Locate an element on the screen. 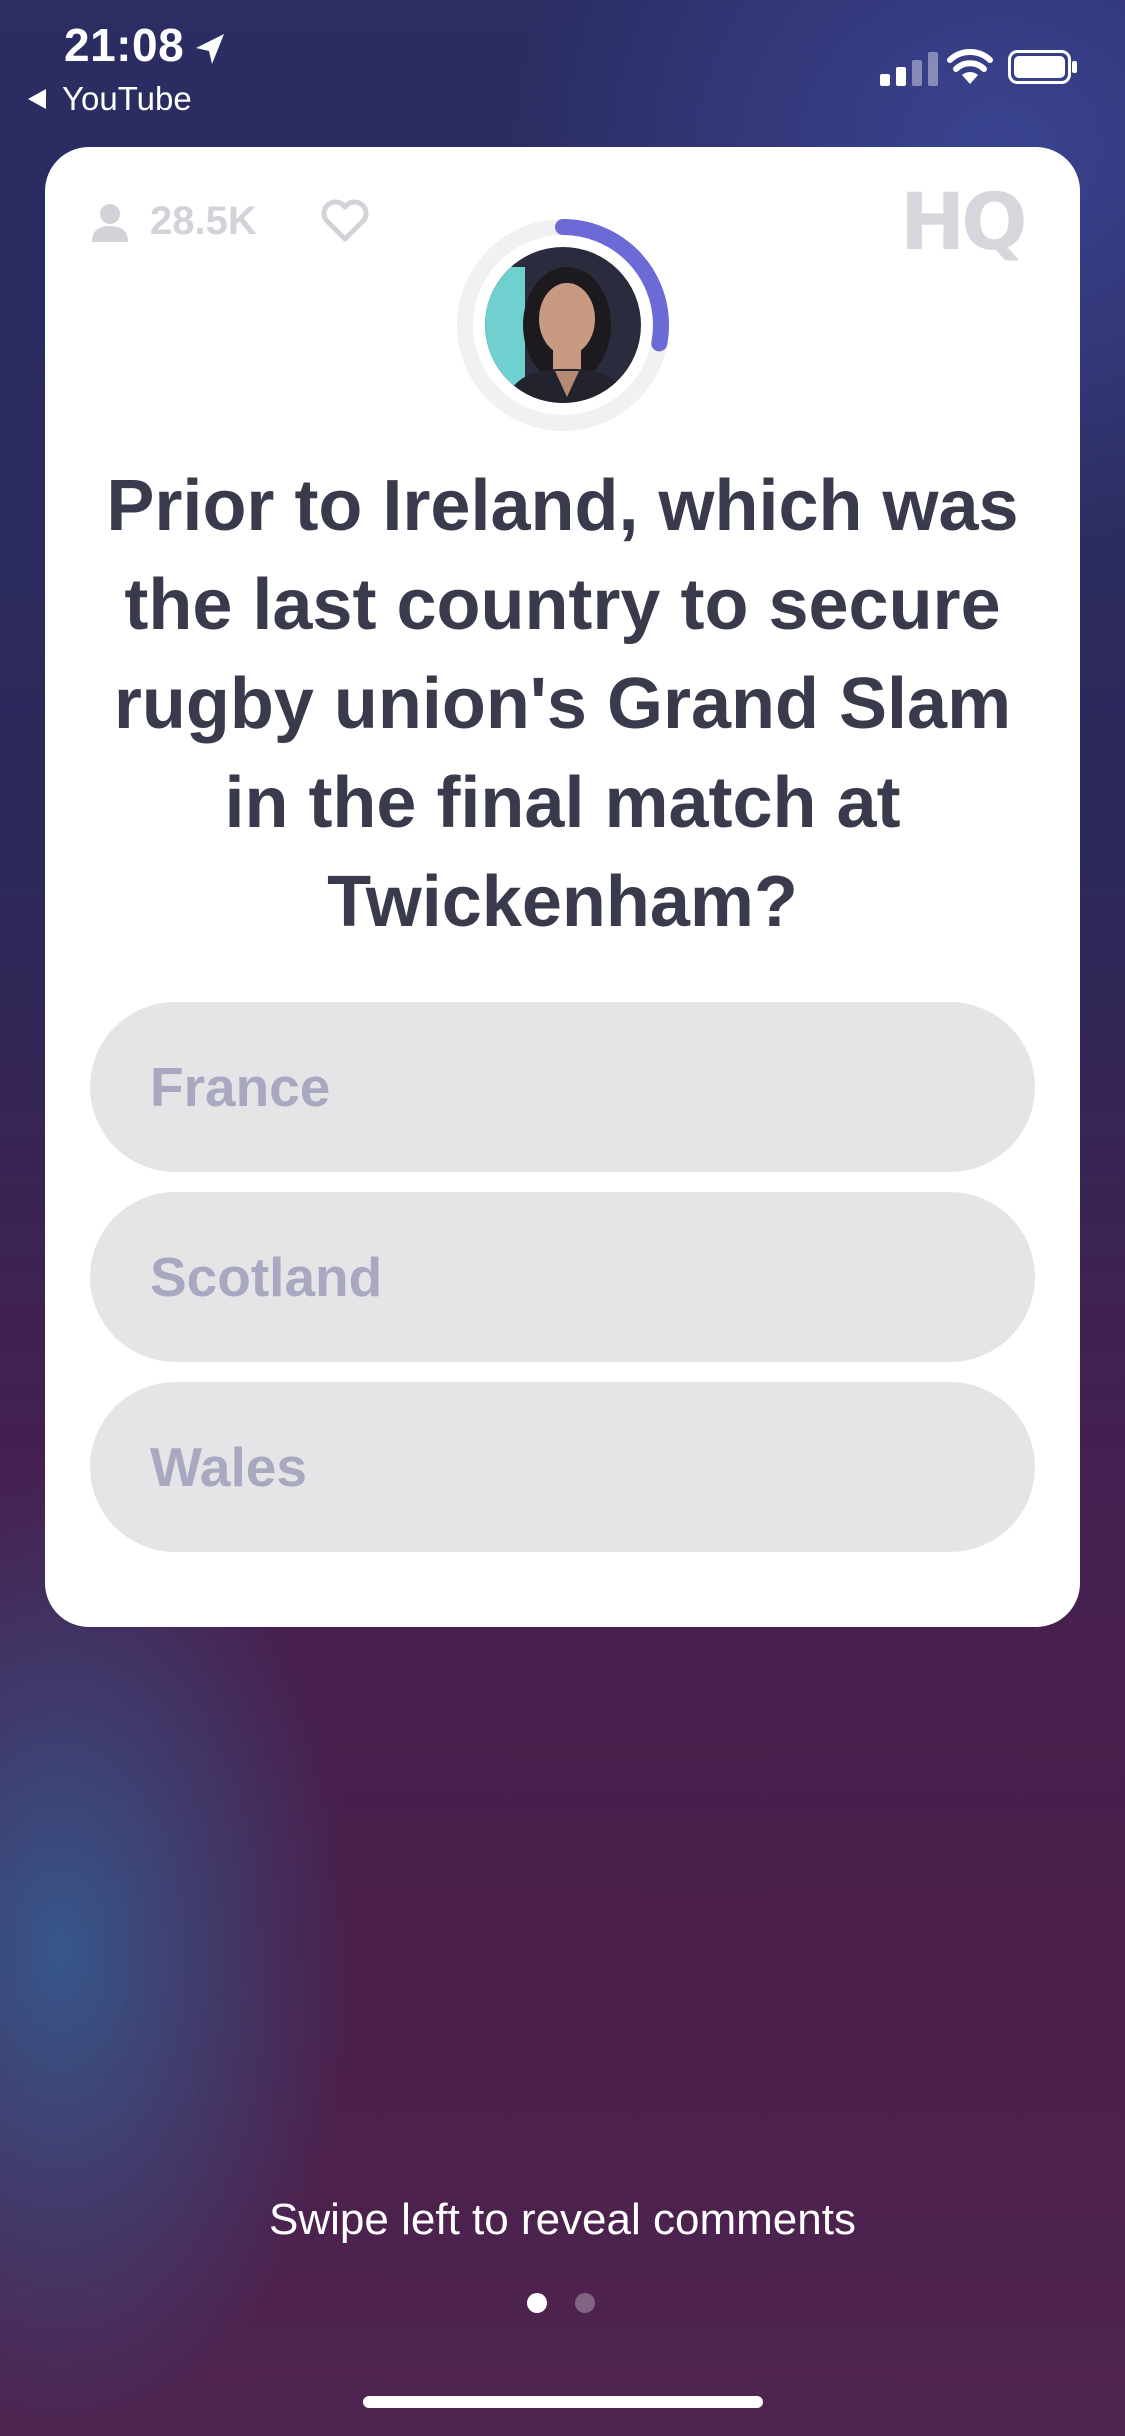 The image size is (1125, 2436). battery-icon is located at coordinates (1042, 67).